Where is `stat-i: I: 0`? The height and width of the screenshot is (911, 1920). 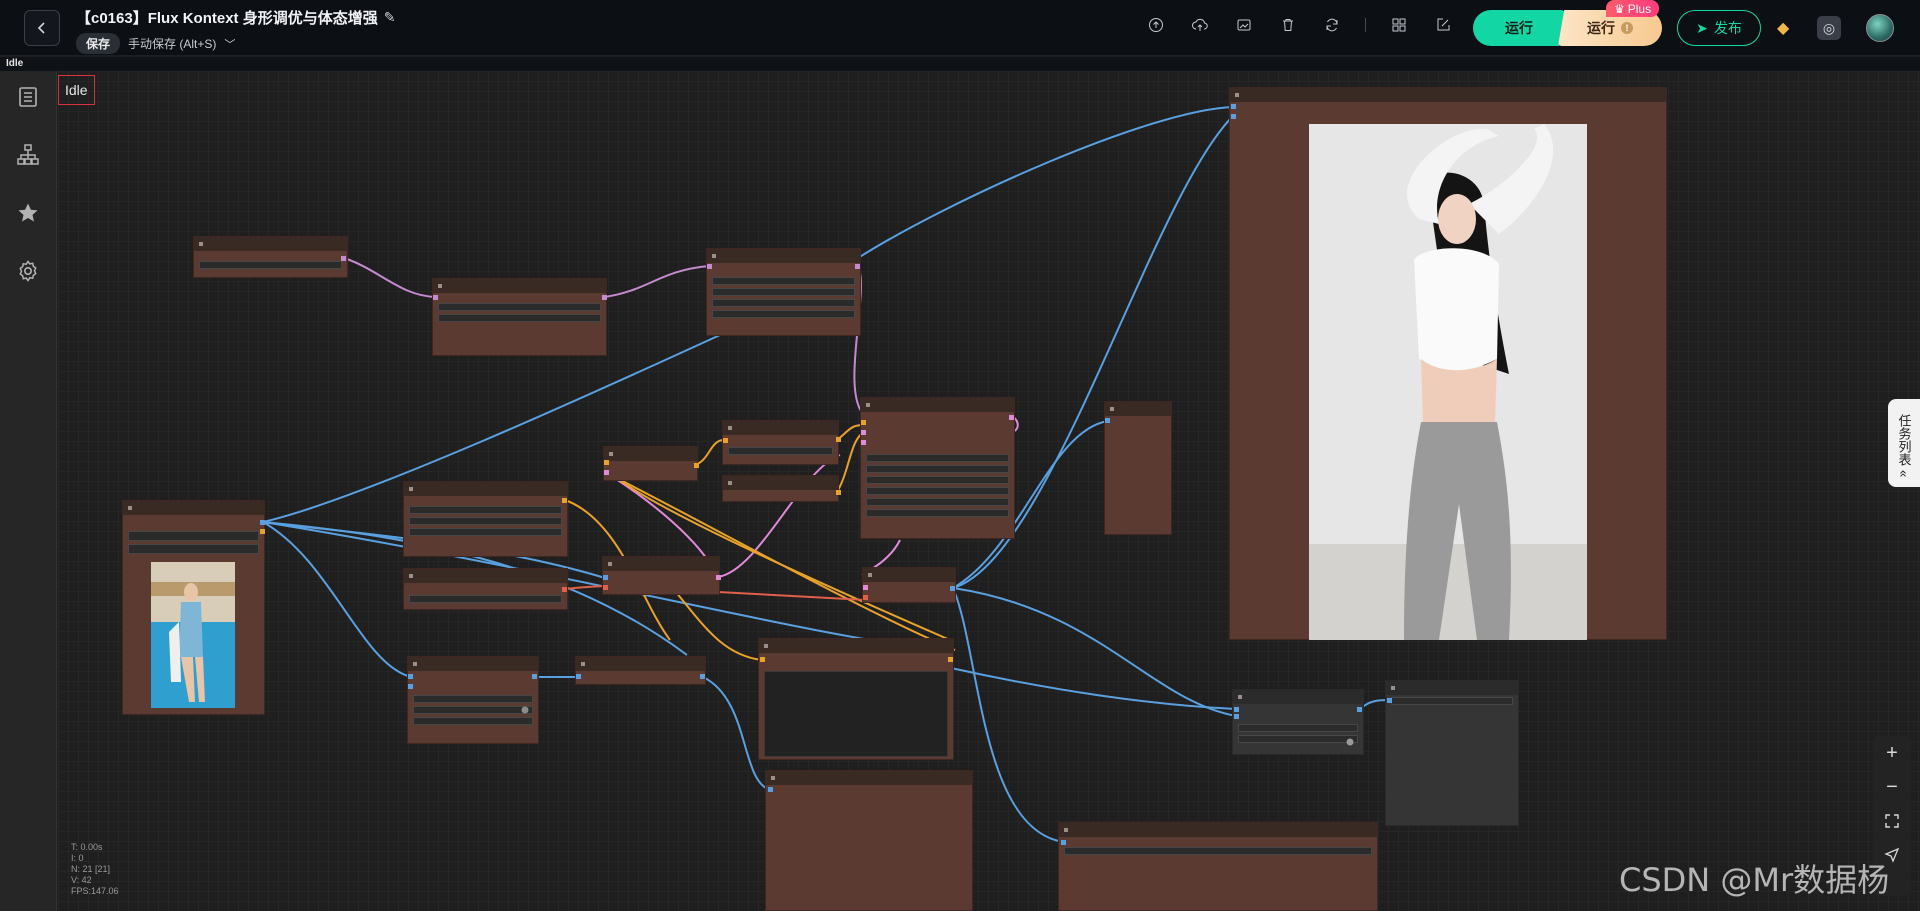 stat-i: I: 0 is located at coordinates (77, 858).